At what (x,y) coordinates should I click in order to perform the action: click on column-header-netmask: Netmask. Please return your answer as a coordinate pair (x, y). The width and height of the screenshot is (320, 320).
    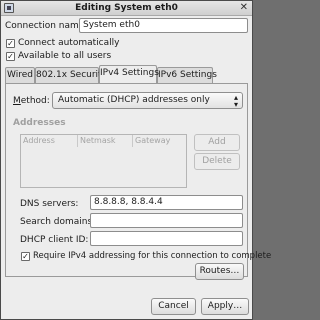
    Looking at the image, I should click on (105, 141).